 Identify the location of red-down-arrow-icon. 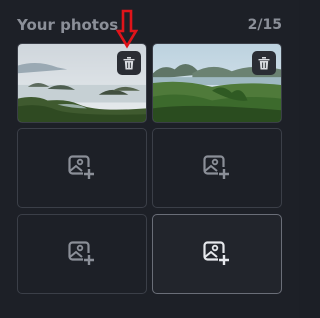
(127, 29).